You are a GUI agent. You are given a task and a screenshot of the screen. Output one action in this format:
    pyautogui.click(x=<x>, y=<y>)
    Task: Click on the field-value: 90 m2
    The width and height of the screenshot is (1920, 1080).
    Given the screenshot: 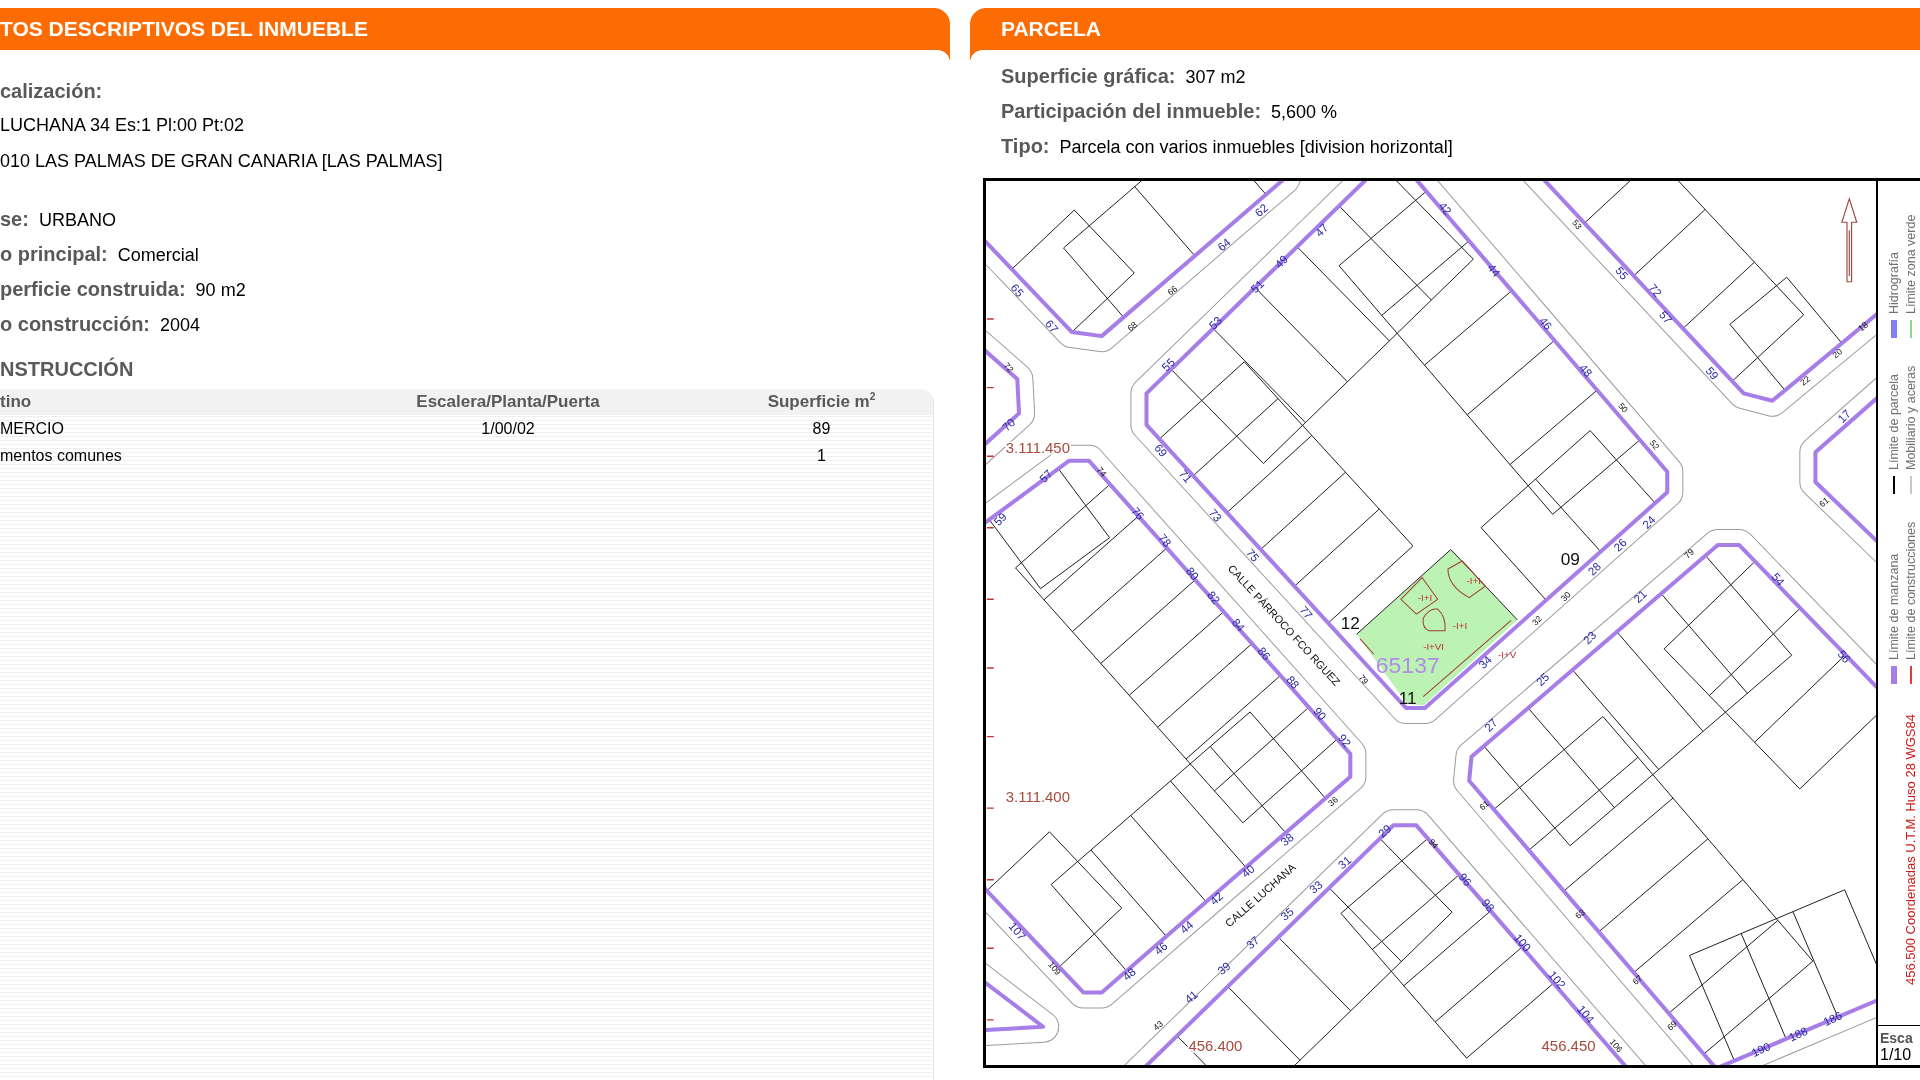 What is the action you would take?
    pyautogui.click(x=220, y=290)
    